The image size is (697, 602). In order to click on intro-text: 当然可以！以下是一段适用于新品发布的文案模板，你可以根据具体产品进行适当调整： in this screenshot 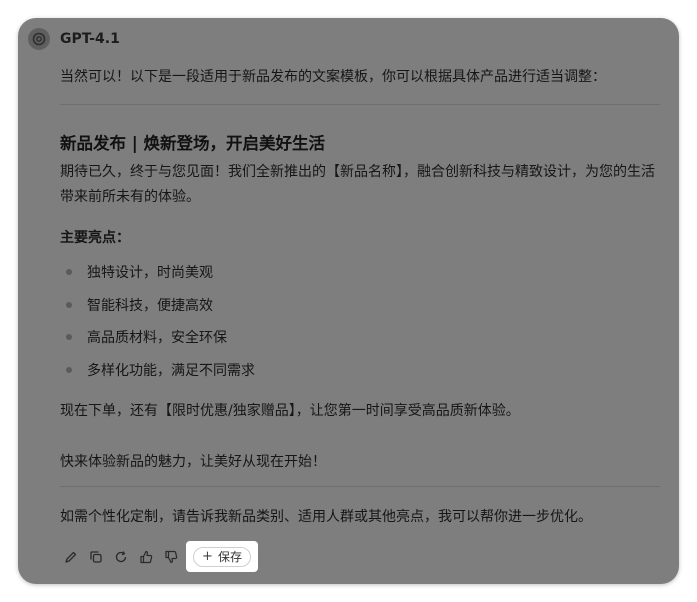, I will do `click(333, 77)`.